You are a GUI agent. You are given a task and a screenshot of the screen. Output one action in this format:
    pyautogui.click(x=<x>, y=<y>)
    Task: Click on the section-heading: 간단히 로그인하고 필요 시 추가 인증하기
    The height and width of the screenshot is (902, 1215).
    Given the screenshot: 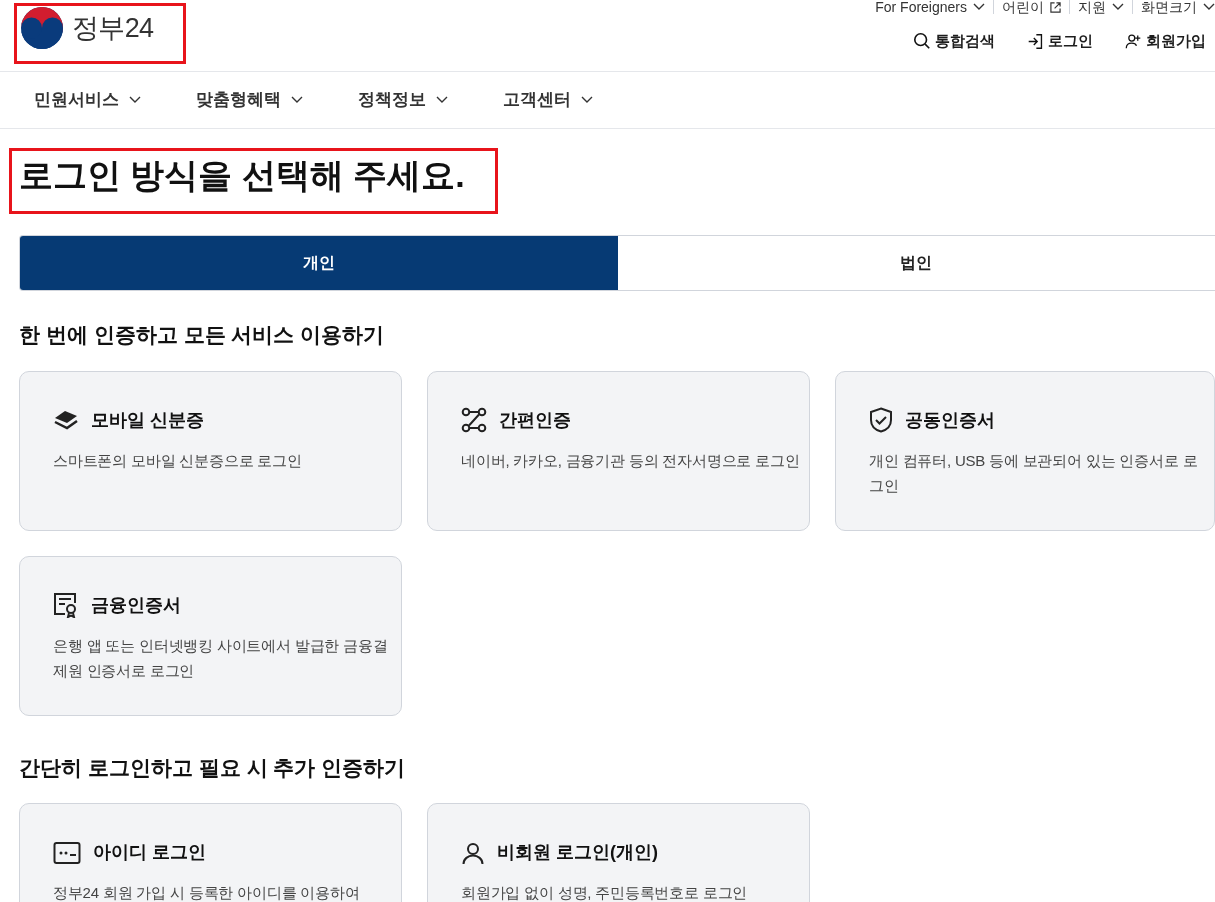 What is the action you would take?
    pyautogui.click(x=213, y=767)
    